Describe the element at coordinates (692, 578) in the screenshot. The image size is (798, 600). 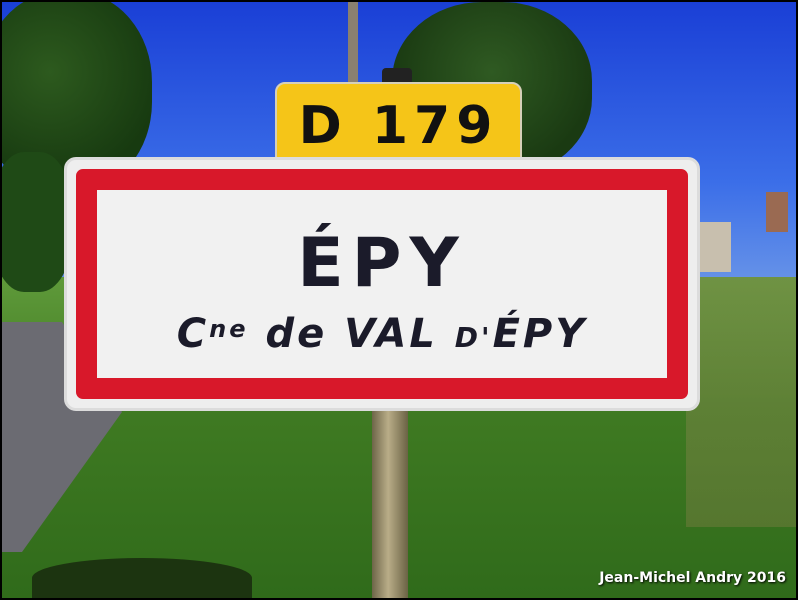
I see `photo-credit: Jean-Michel Andry 2016` at that location.